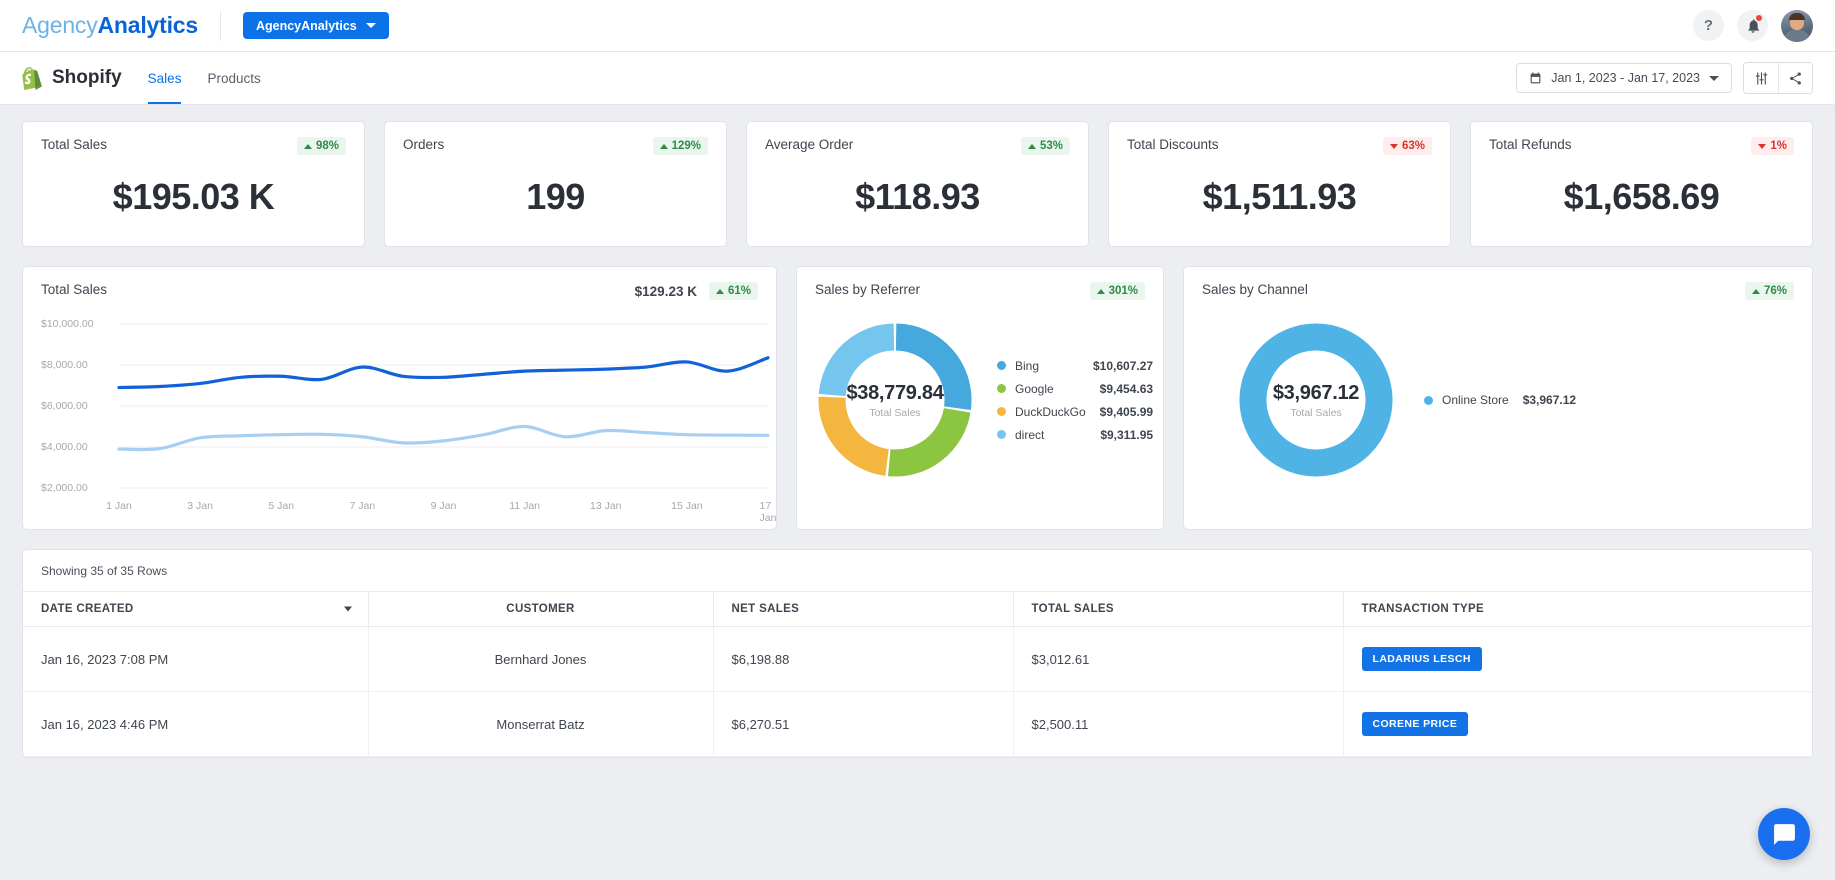  What do you see at coordinates (1530, 144) in the screenshot?
I see `kpi-label: Total Refunds` at bounding box center [1530, 144].